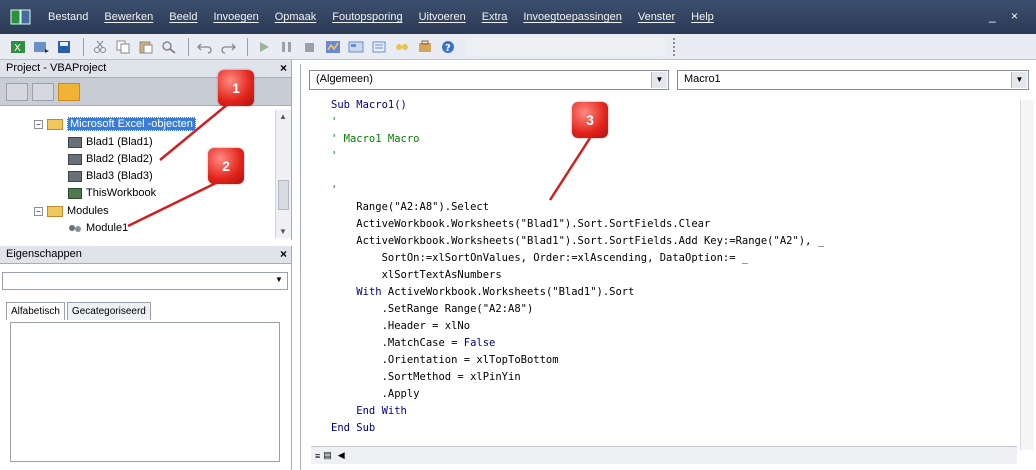 The height and width of the screenshot is (470, 1036). What do you see at coordinates (572, 17) in the screenshot?
I see `menu-invoegtoepassingen: Invoegtoepassingen` at bounding box center [572, 17].